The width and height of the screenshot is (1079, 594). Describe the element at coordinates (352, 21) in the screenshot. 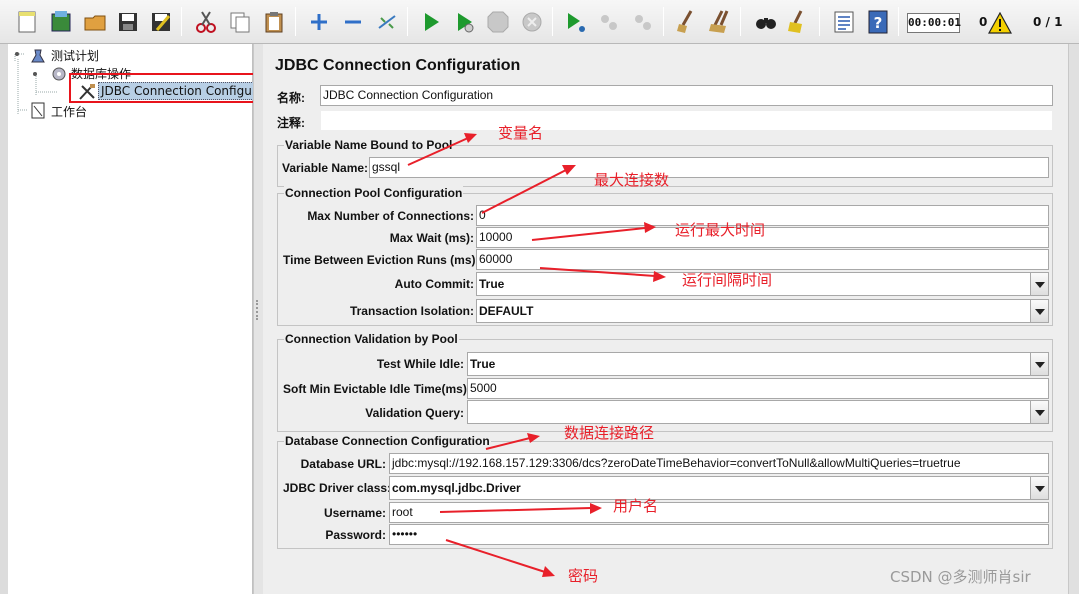

I see `collapse-all-icon` at that location.